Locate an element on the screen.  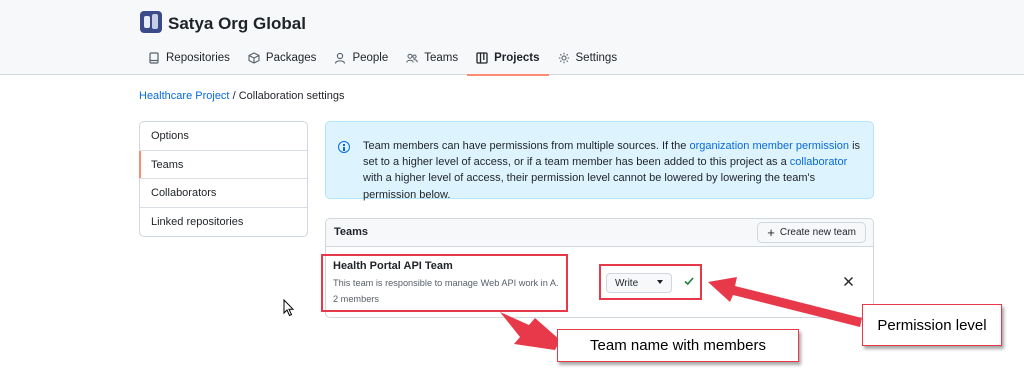
permission-annotation-label: Permission level is located at coordinates (932, 325).